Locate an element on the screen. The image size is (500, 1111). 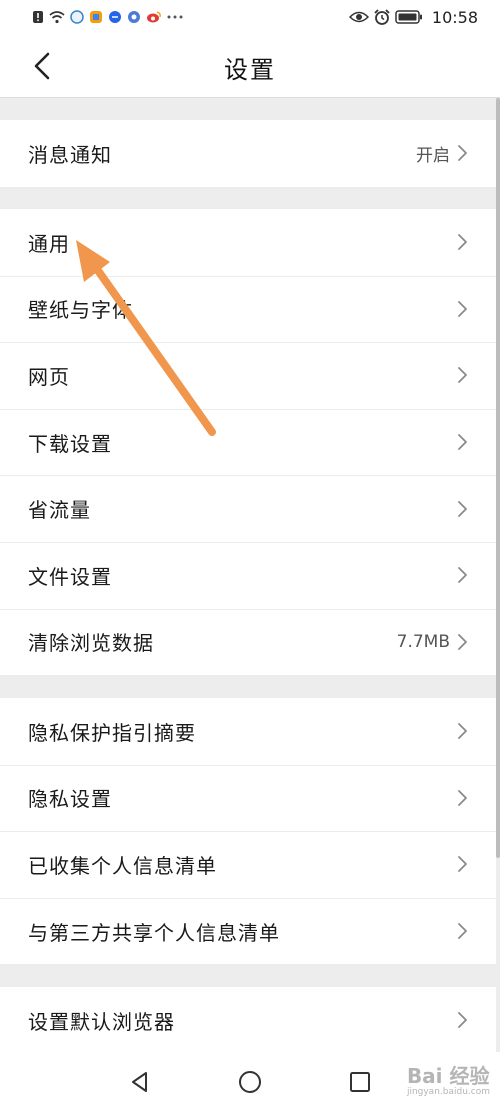
settings-item-label: 下载设置 is located at coordinates (70, 443).